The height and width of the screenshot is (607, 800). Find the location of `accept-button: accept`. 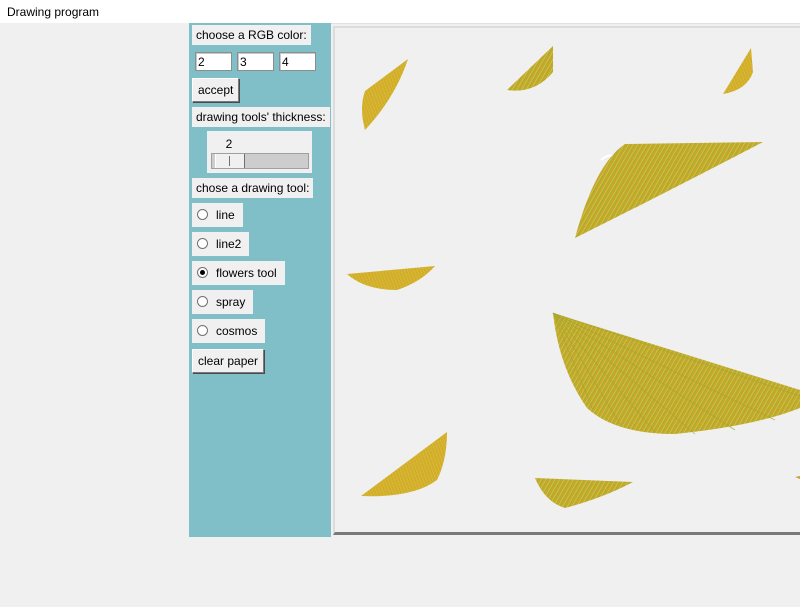

accept-button: accept is located at coordinates (216, 90).